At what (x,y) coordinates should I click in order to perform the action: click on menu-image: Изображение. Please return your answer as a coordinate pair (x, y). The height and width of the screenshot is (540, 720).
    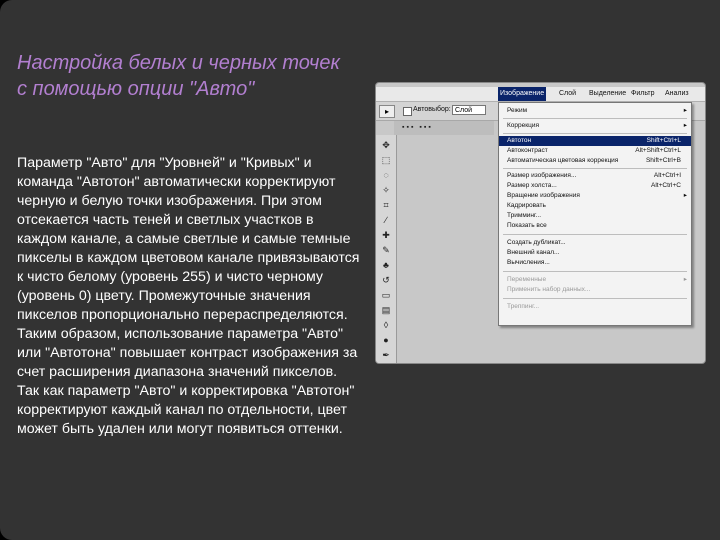
    Looking at the image, I should click on (522, 94).